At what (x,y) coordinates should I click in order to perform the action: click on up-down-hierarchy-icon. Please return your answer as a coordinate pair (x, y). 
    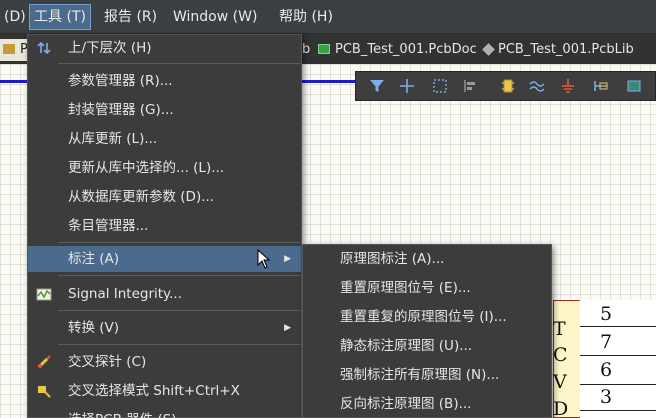
    Looking at the image, I should click on (44, 48).